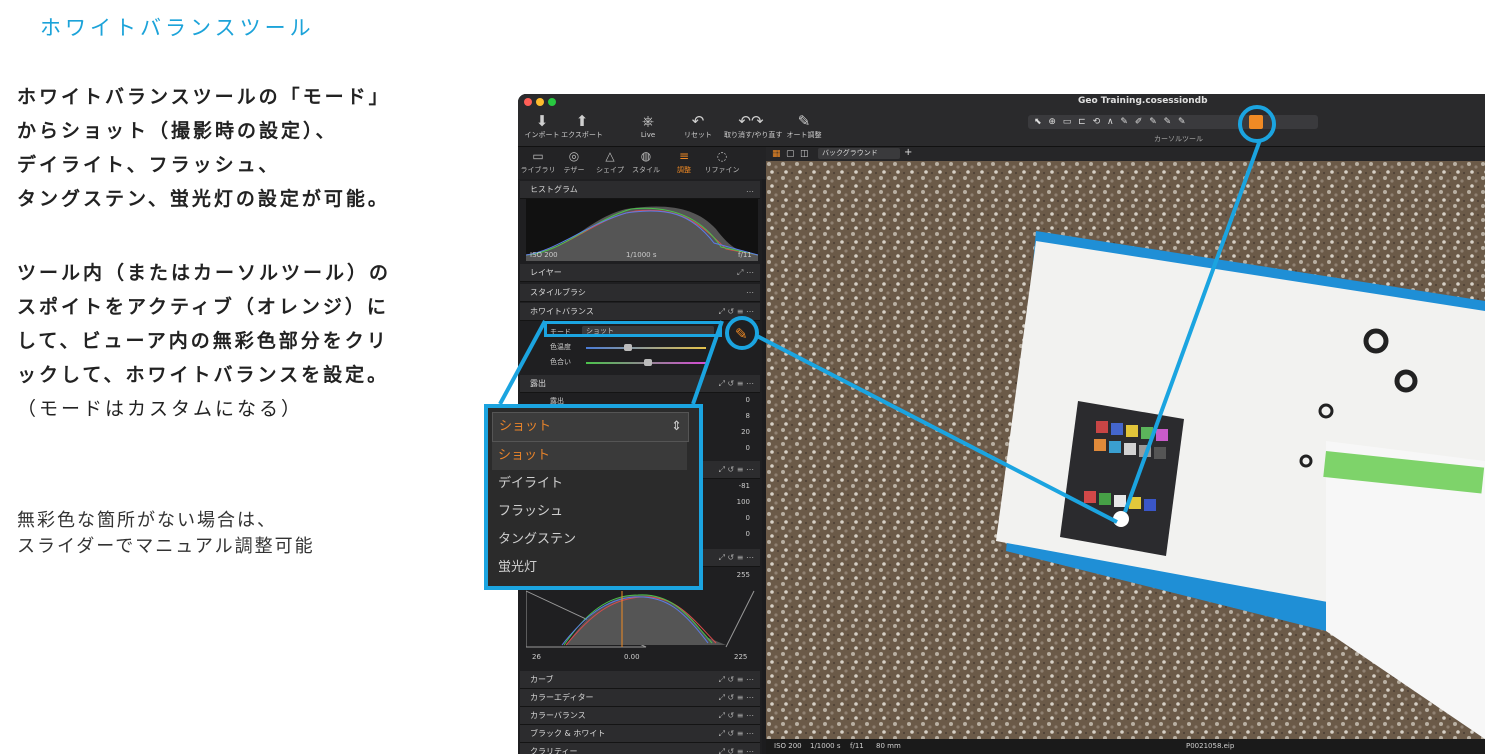  What do you see at coordinates (589, 512) in the screenshot?
I see `dropdown-option-flash: フラッシュ` at bounding box center [589, 512].